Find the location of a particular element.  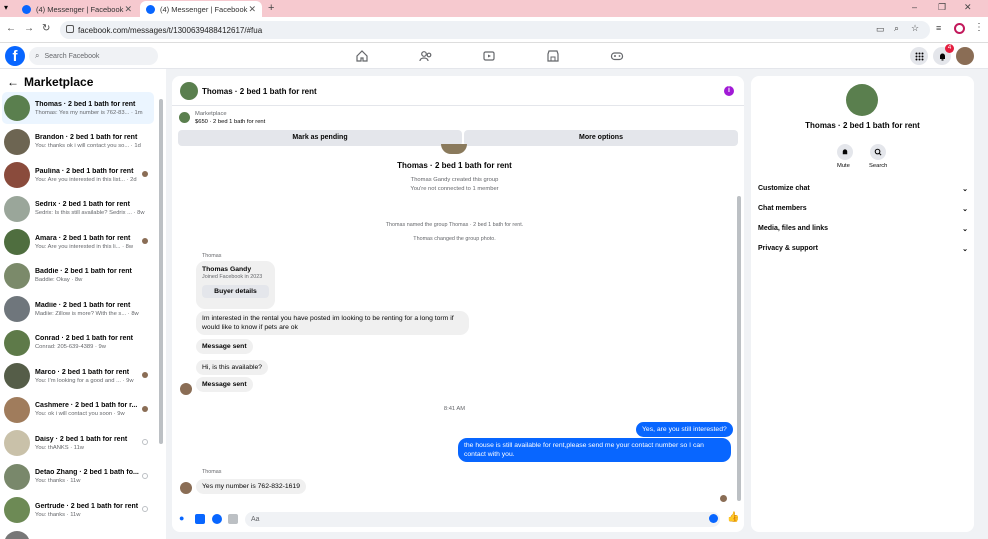

reload-icon: ↻ is located at coordinates (46, 28).